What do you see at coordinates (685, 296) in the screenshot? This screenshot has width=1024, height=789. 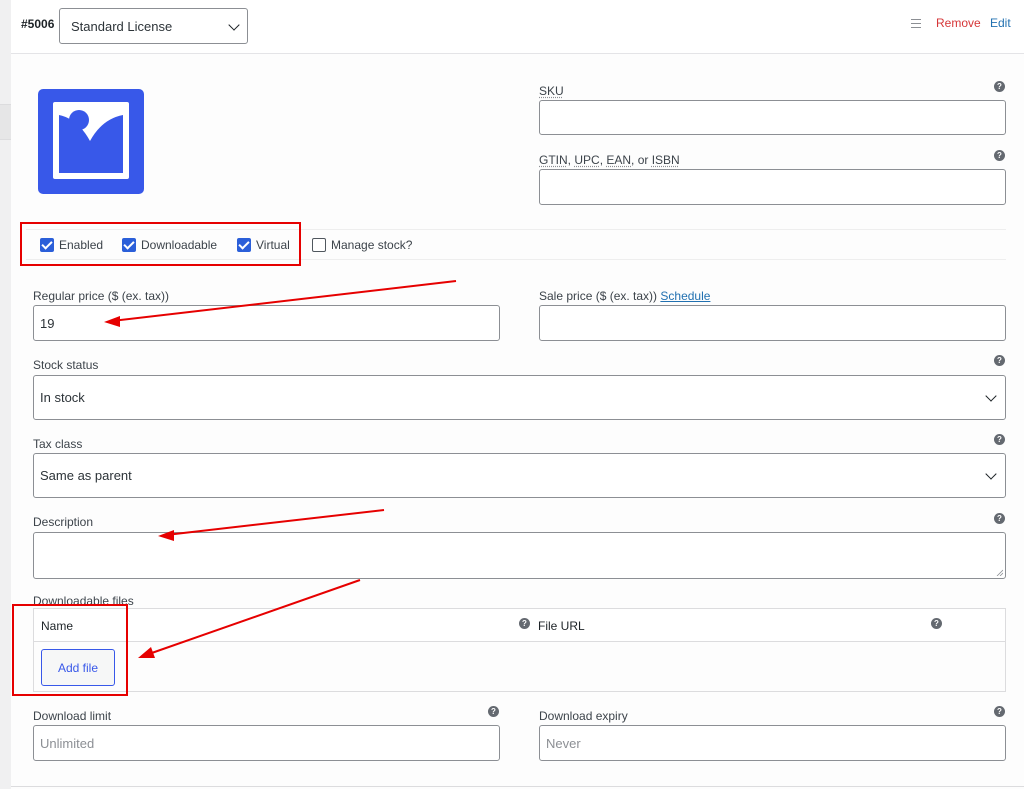 I see `schedule-link: Schedule` at bounding box center [685, 296].